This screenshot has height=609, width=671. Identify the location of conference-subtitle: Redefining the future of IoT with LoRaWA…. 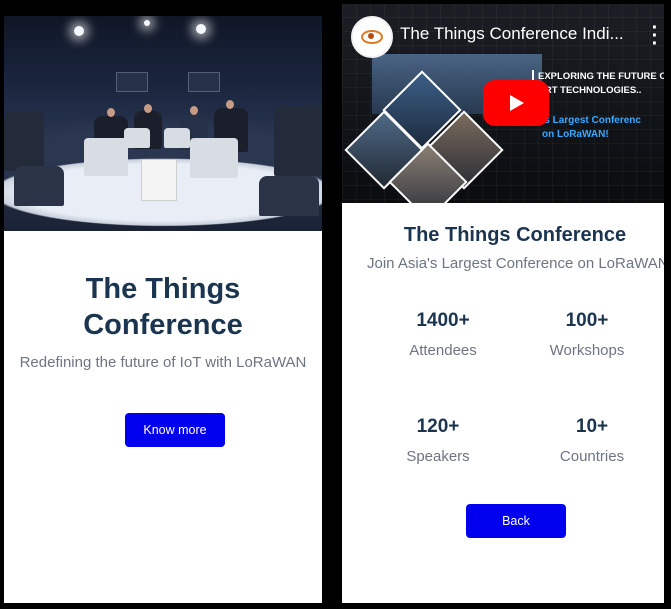
(163, 362).